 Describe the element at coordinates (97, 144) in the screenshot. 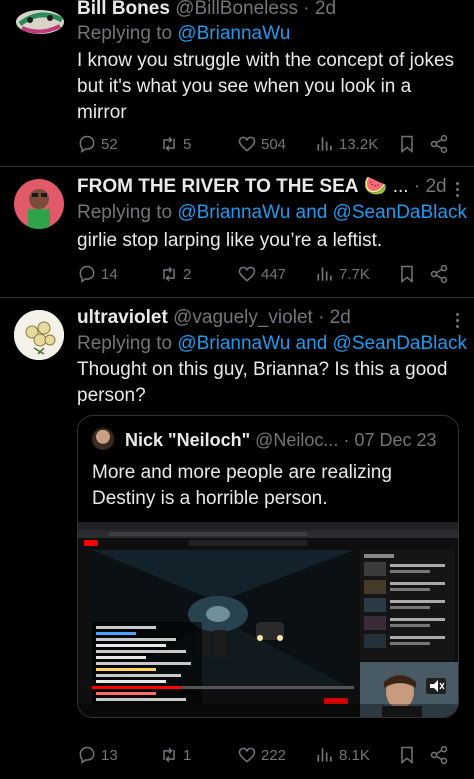

I see `reply-button: 52` at that location.